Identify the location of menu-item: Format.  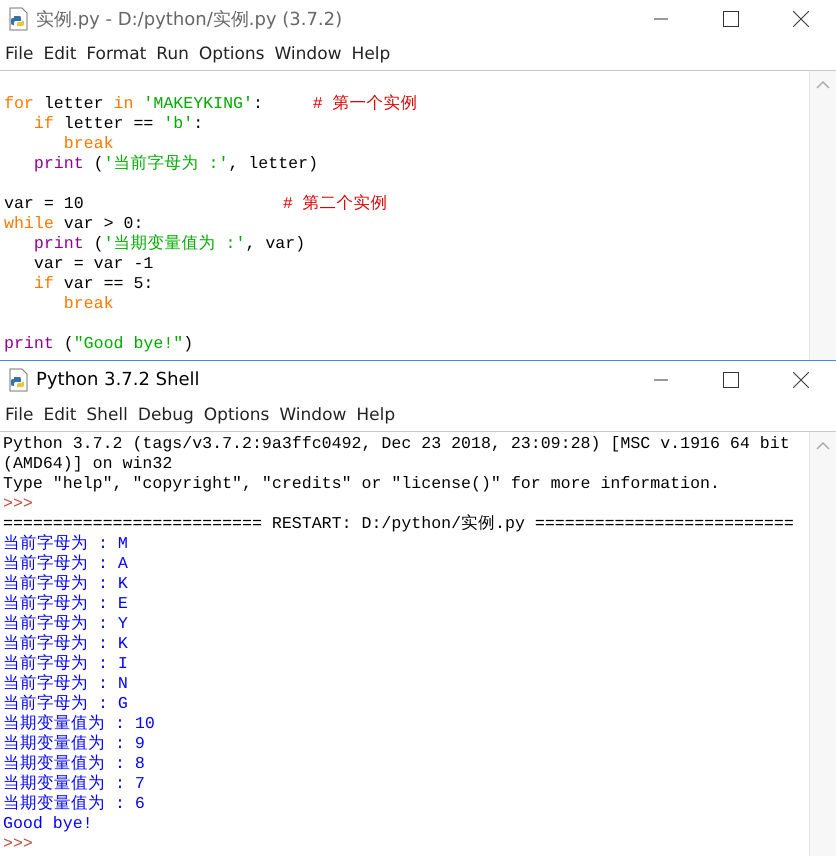
(116, 54).